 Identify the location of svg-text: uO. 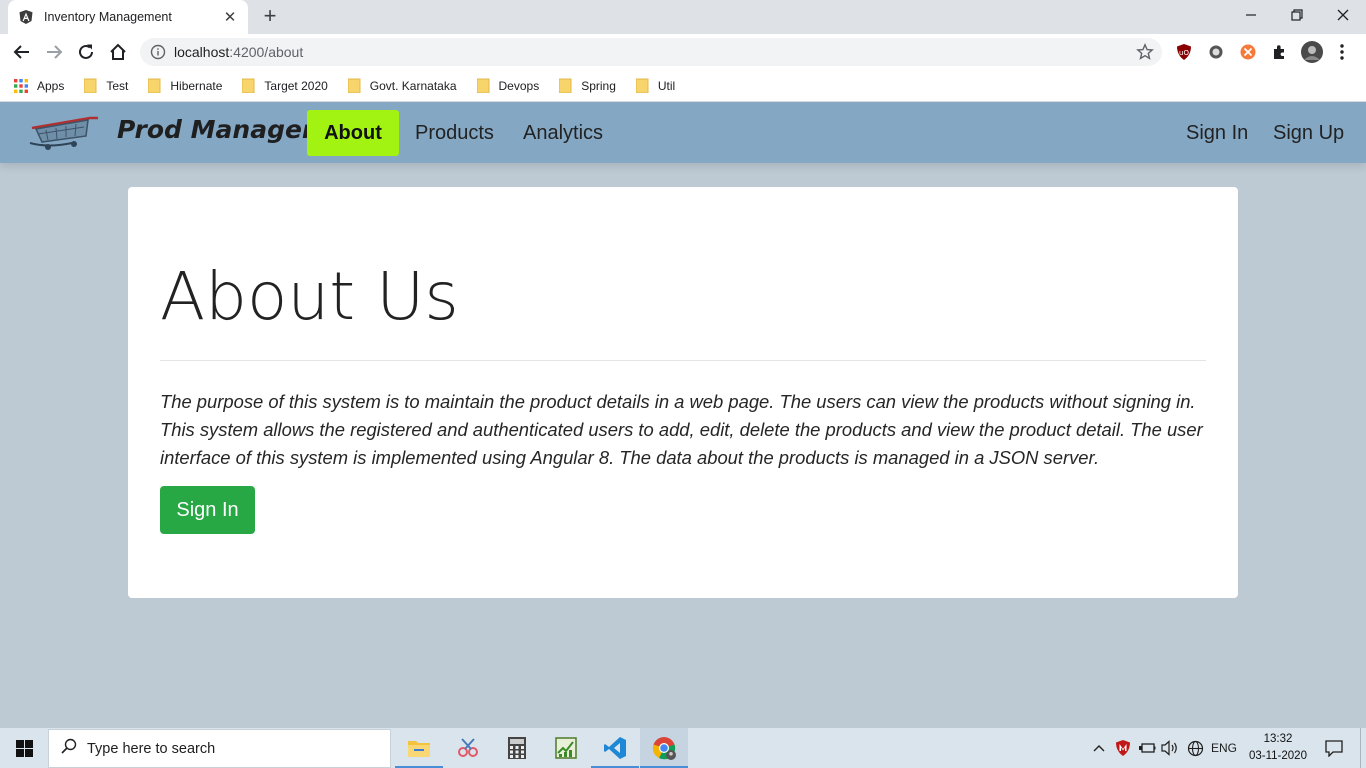
(1184, 53).